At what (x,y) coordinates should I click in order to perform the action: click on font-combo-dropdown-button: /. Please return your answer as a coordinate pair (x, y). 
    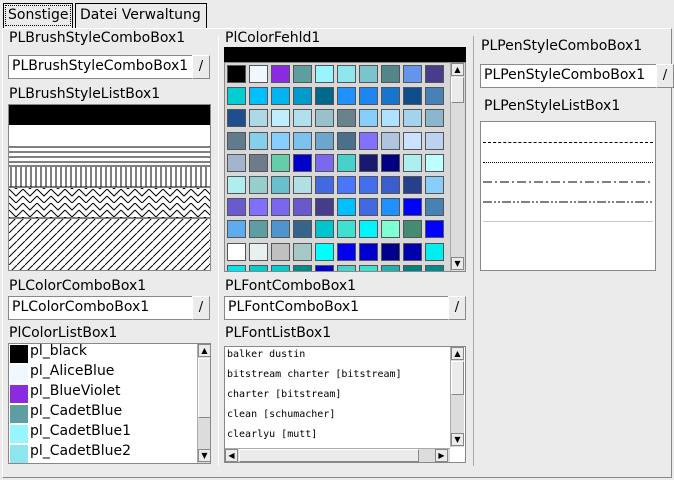
    Looking at the image, I should click on (457, 308).